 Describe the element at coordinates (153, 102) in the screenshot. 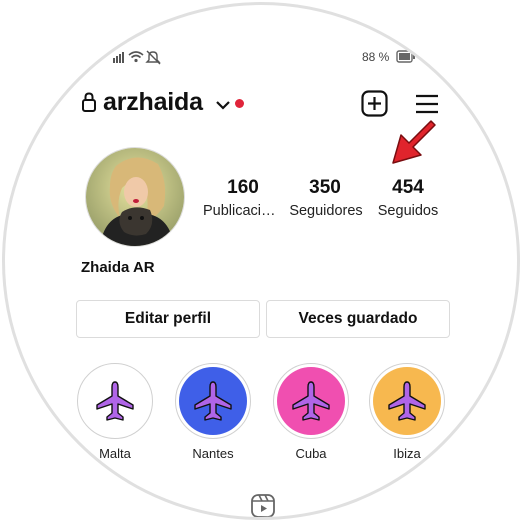

I see `username: arzhaida` at that location.